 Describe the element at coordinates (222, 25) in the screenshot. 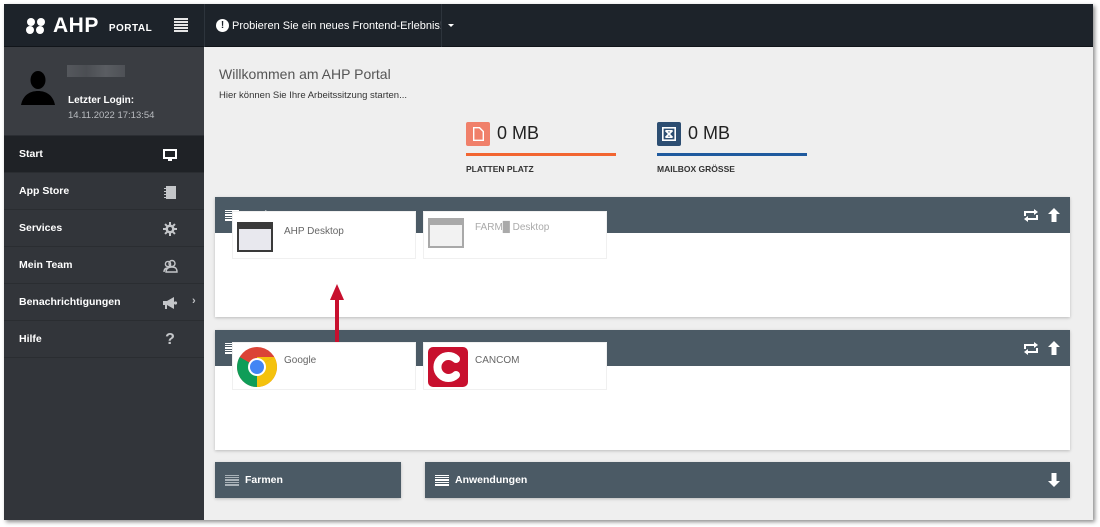

I see `exclamation-circle-icon: !` at that location.